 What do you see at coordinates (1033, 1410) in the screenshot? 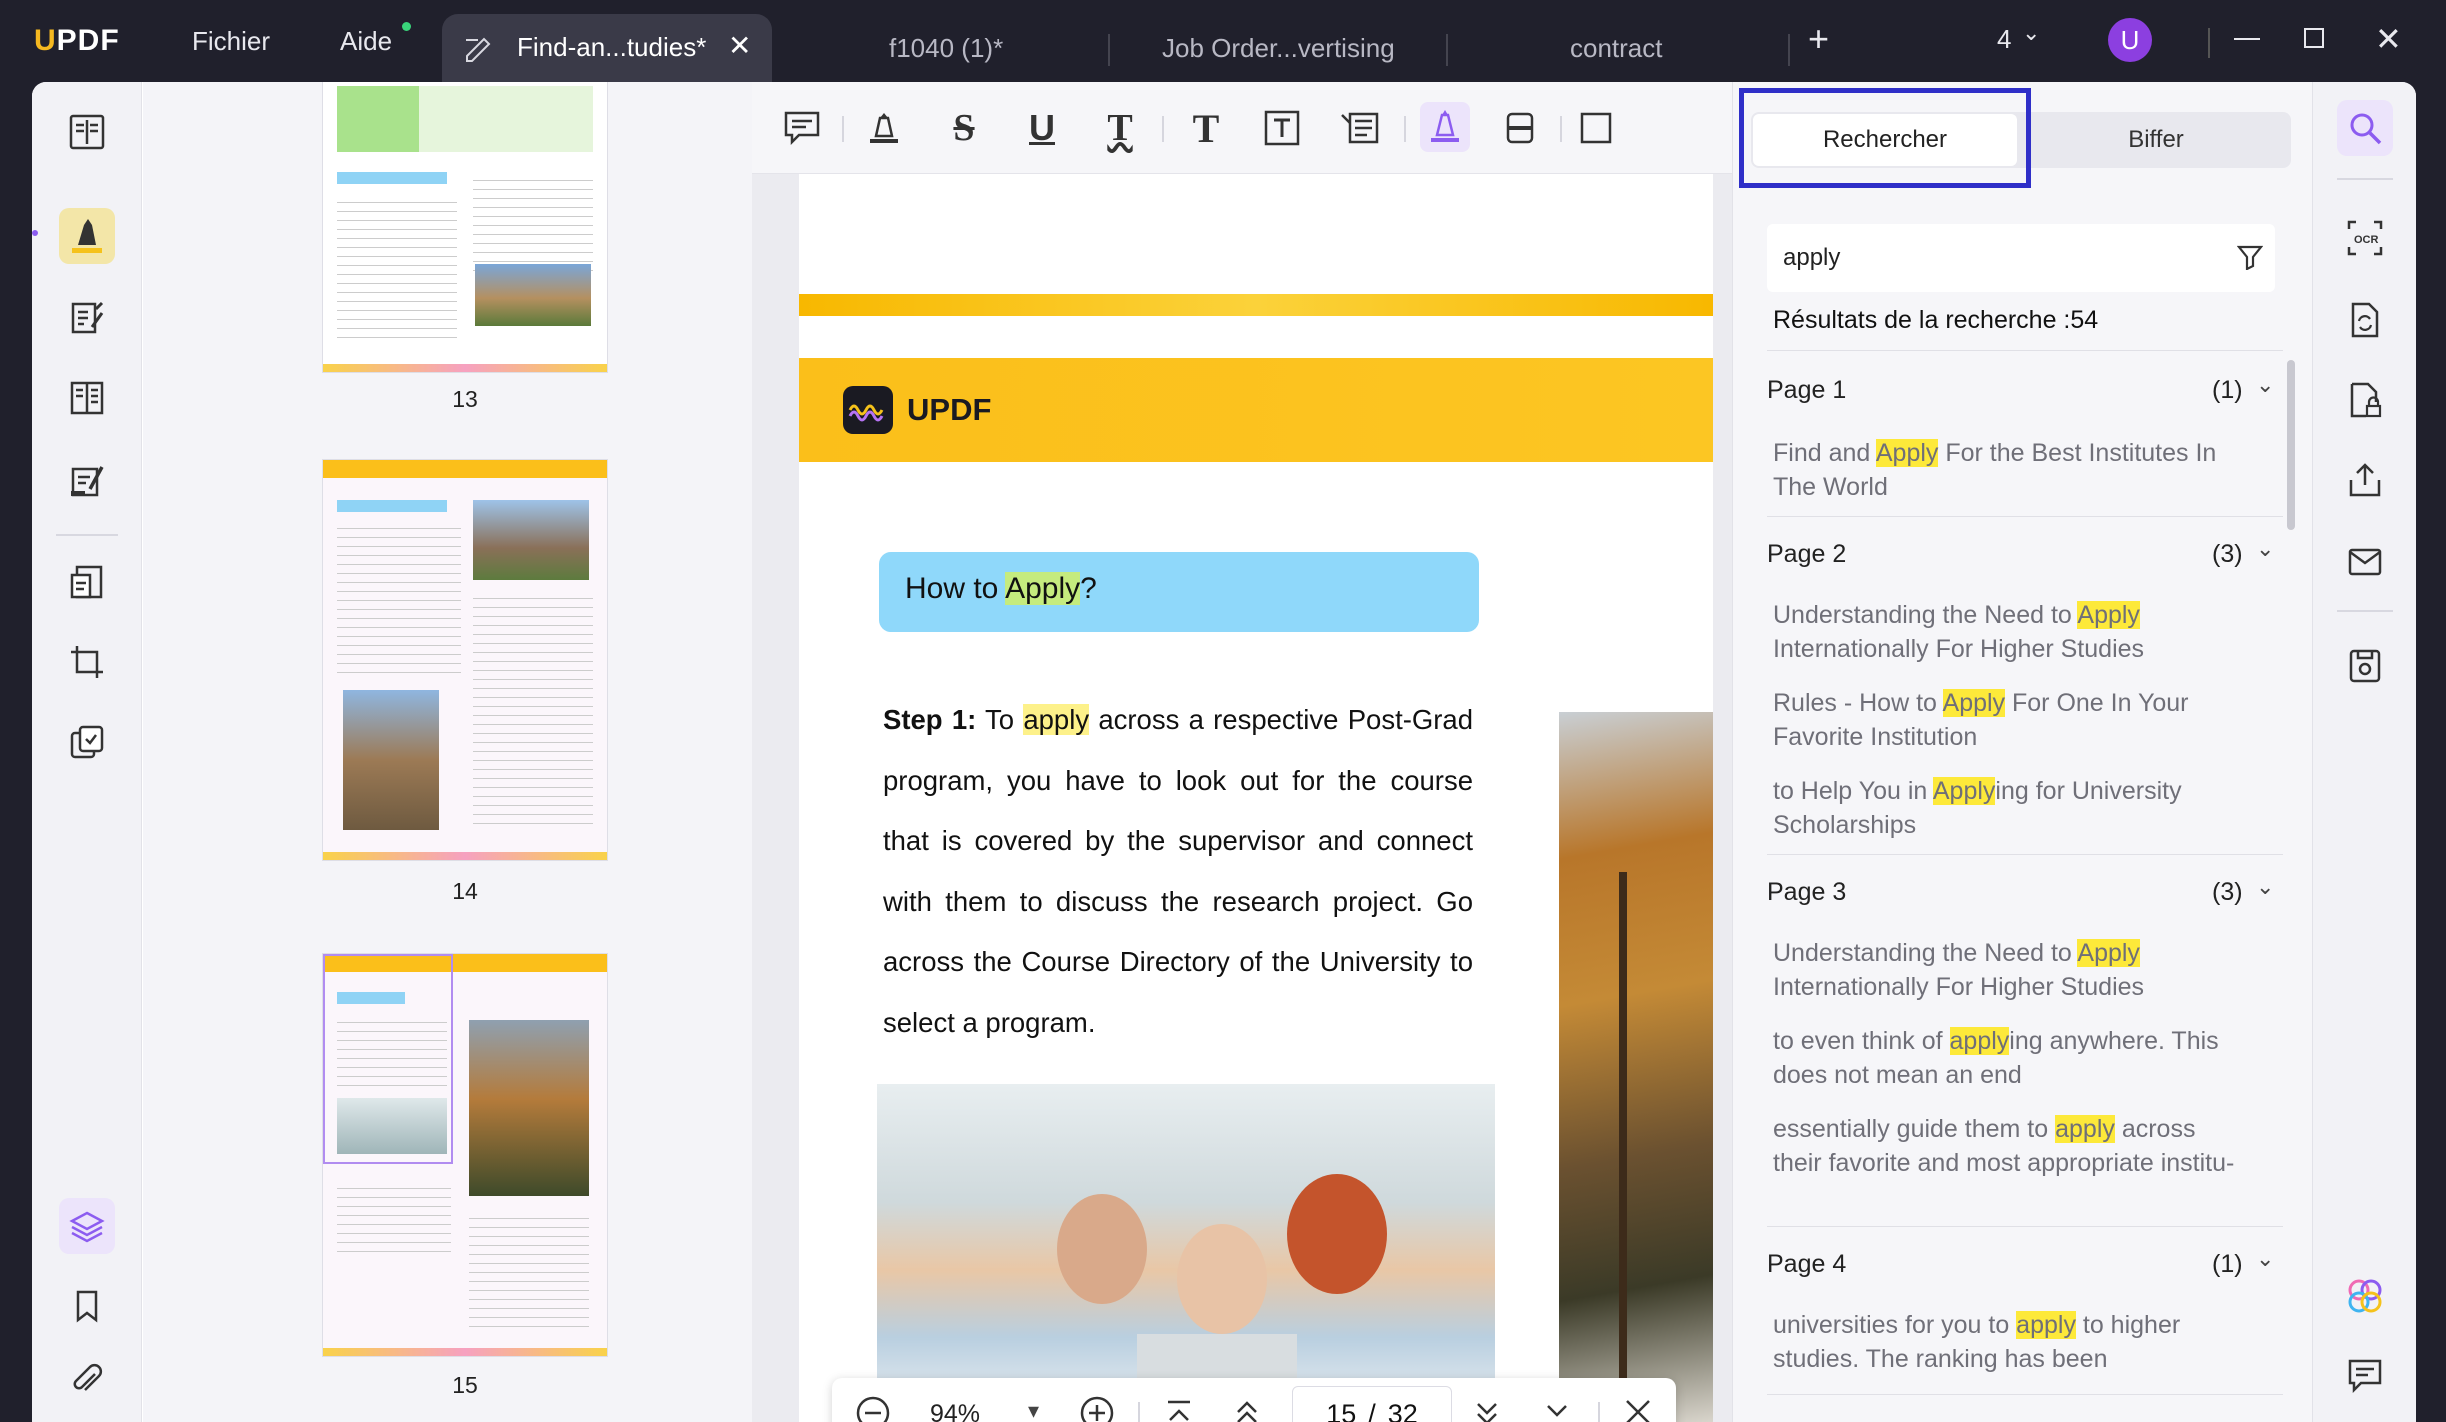
I see `zoom-dropdown-icon: ▾` at bounding box center [1033, 1410].